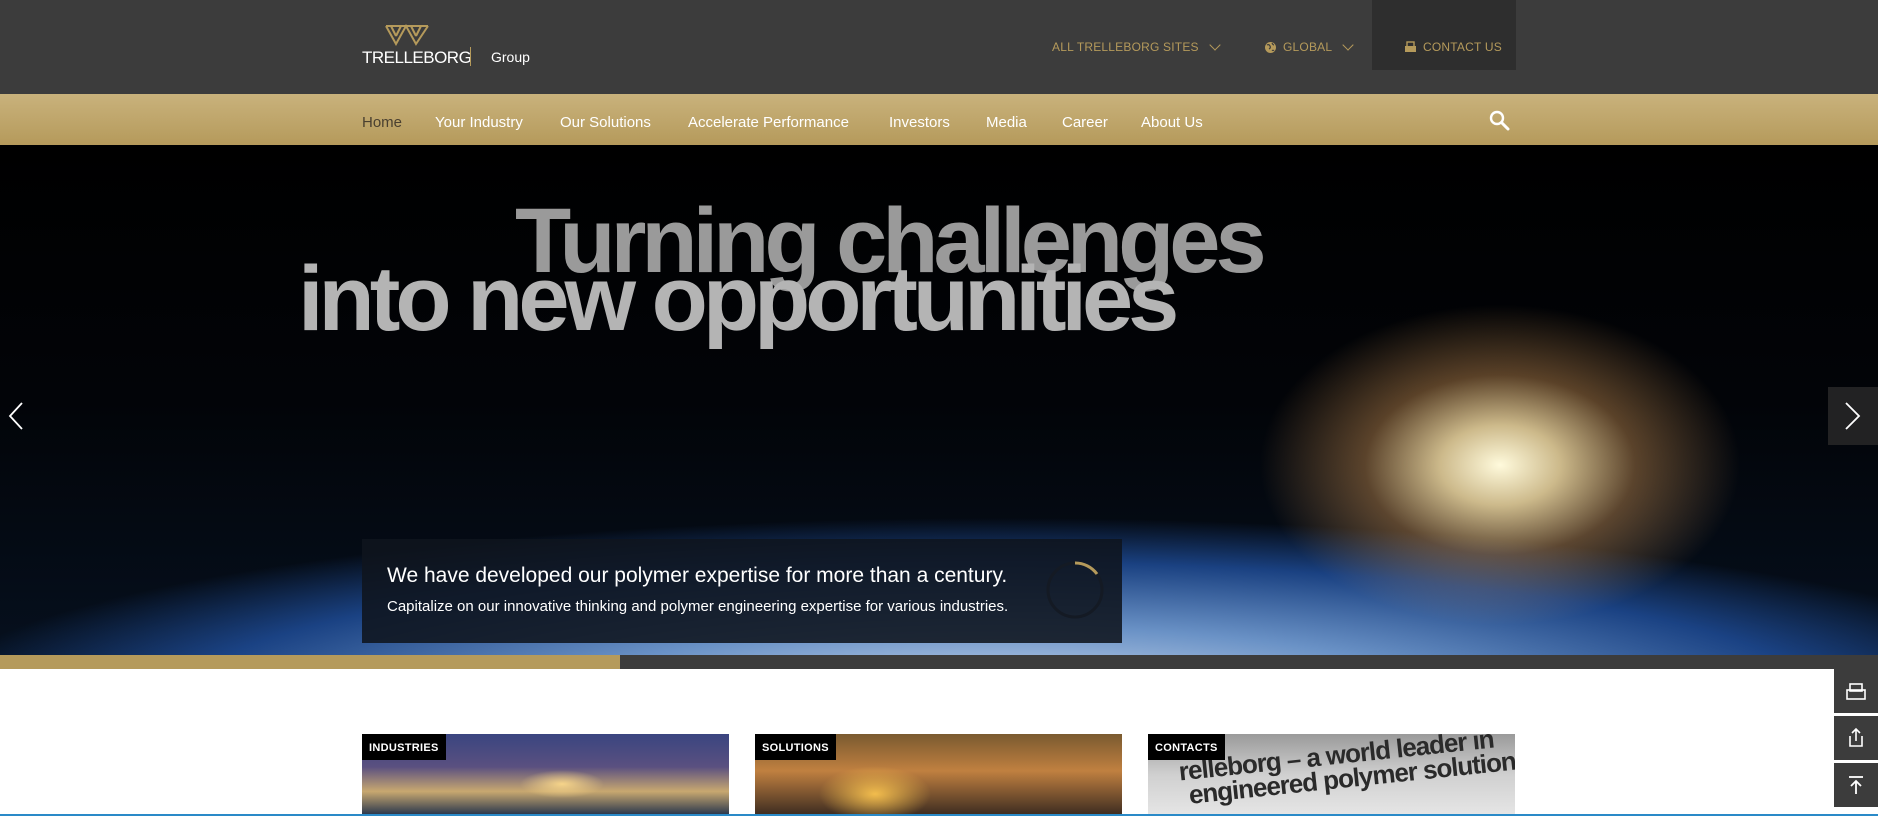 Image resolution: width=1878 pixels, height=816 pixels. What do you see at coordinates (1270, 47) in the screenshot?
I see `globe-icon` at bounding box center [1270, 47].